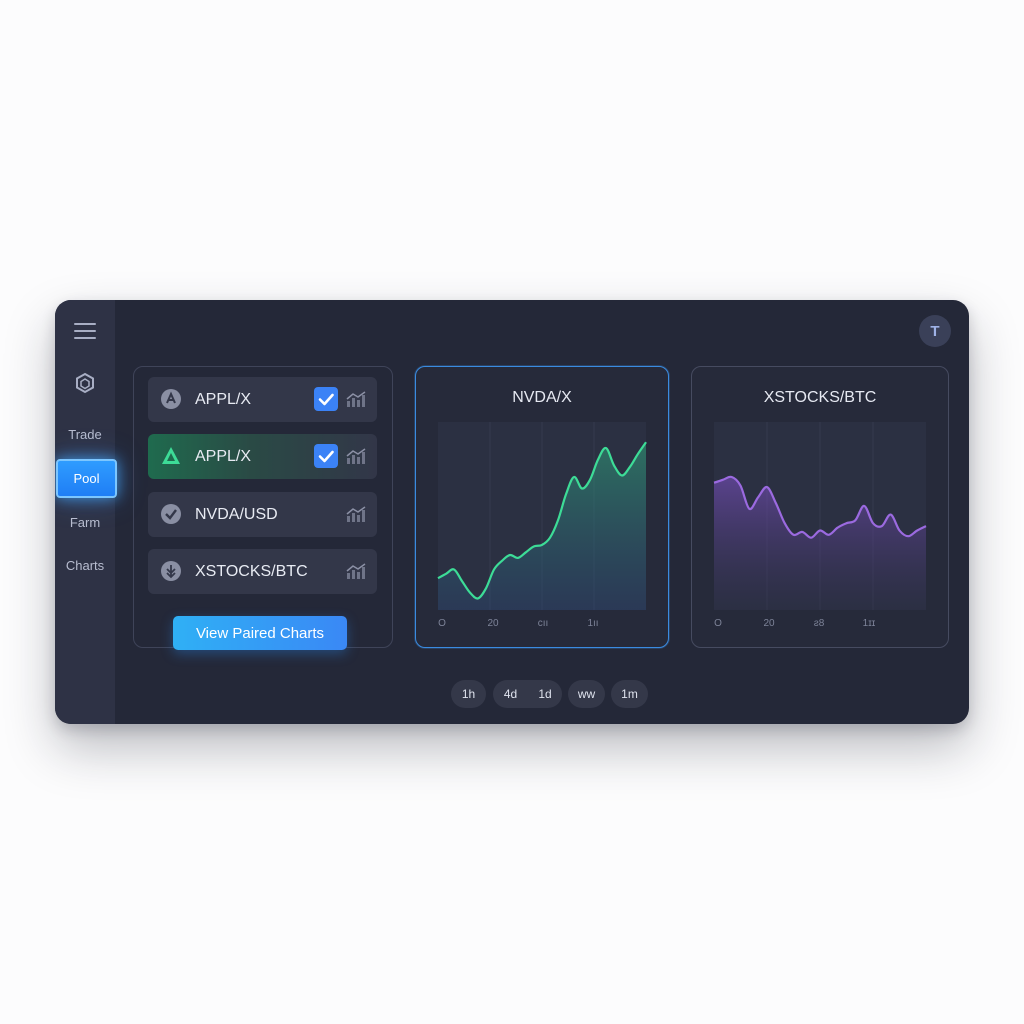 This screenshot has width=1024, height=1024. Describe the element at coordinates (869, 623) in the screenshot. I see `x-tick-label: 1ɪɪ` at that location.